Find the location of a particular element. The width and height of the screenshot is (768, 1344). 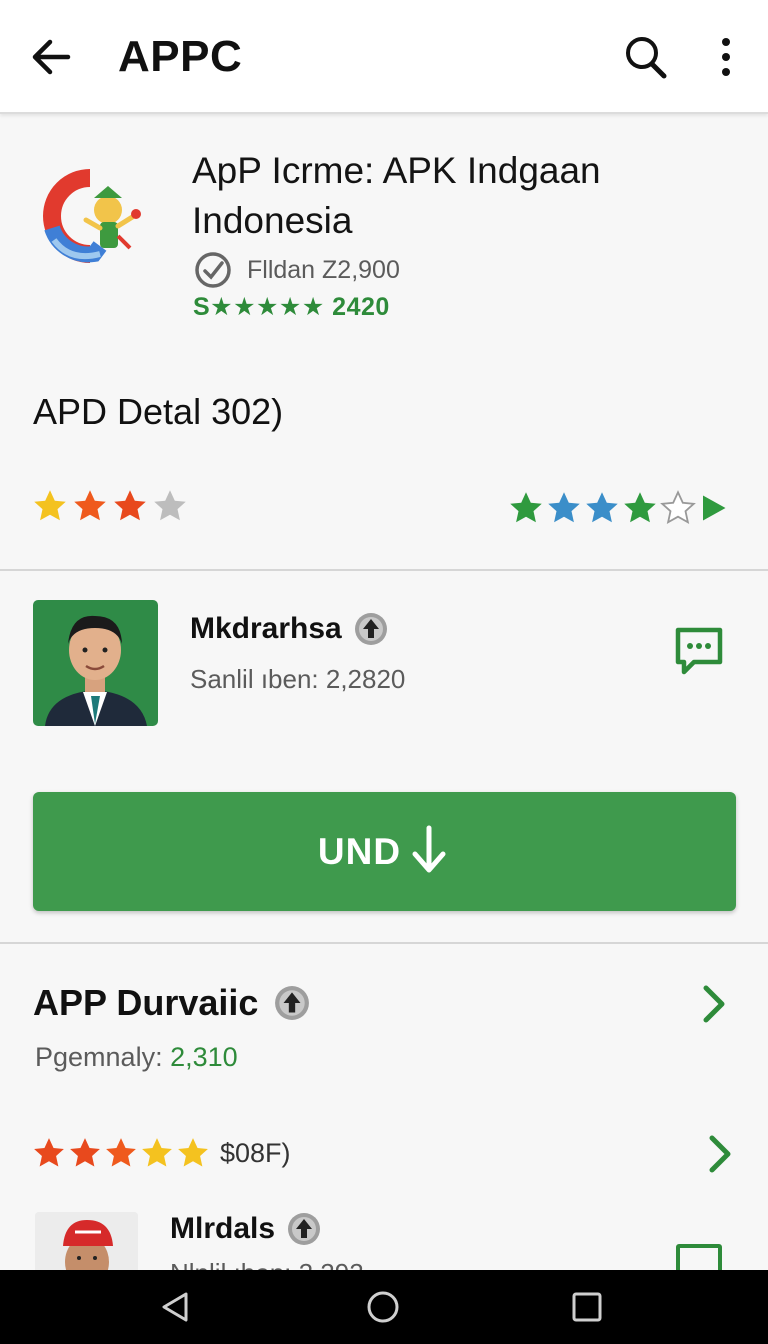

nav-back-icon is located at coordinates (175, 1307).